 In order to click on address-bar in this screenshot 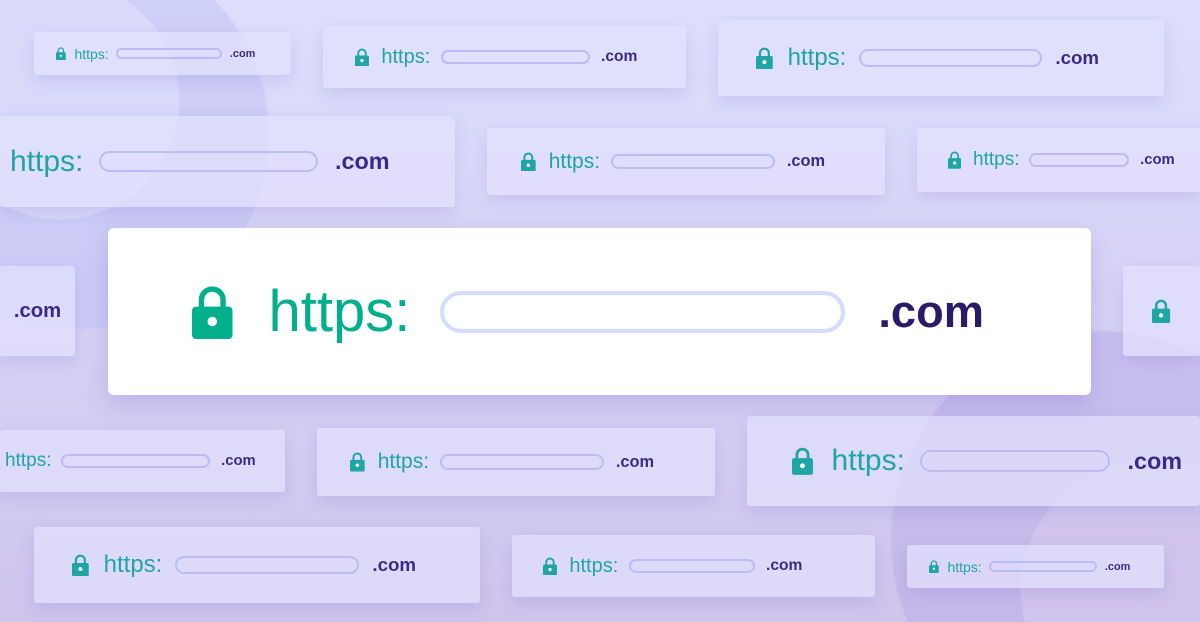, I will do `click(1161, 311)`.